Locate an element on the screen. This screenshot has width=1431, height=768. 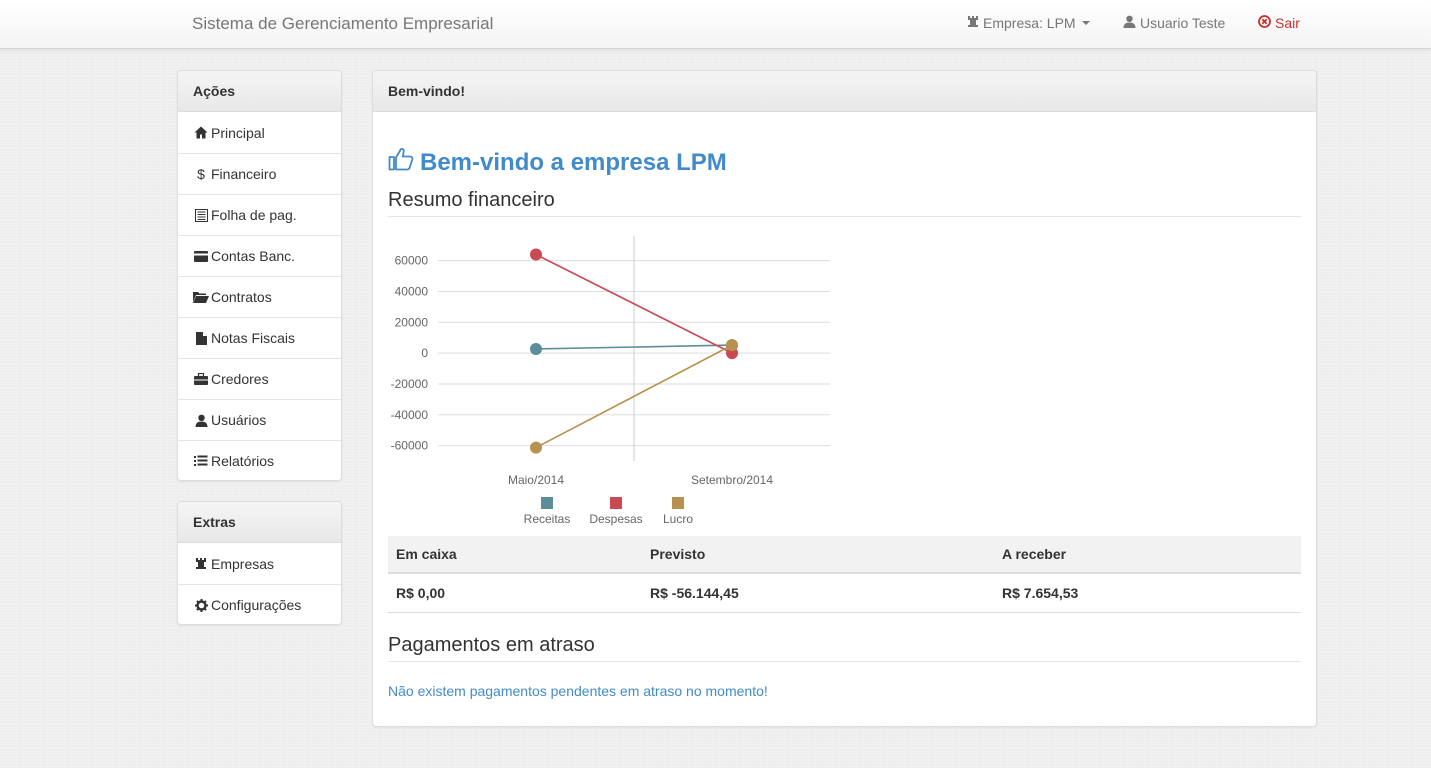
data-point-receitas is located at coordinates (536, 348).